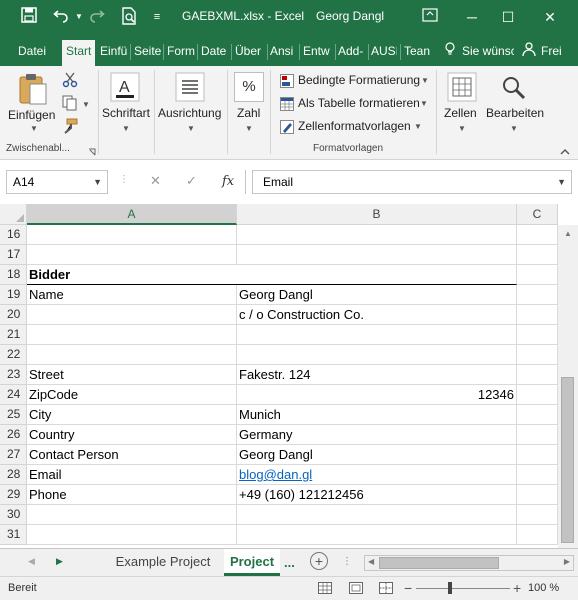 The width and height of the screenshot is (578, 600). What do you see at coordinates (57, 182) in the screenshot?
I see `name-box: A14 ▼` at bounding box center [57, 182].